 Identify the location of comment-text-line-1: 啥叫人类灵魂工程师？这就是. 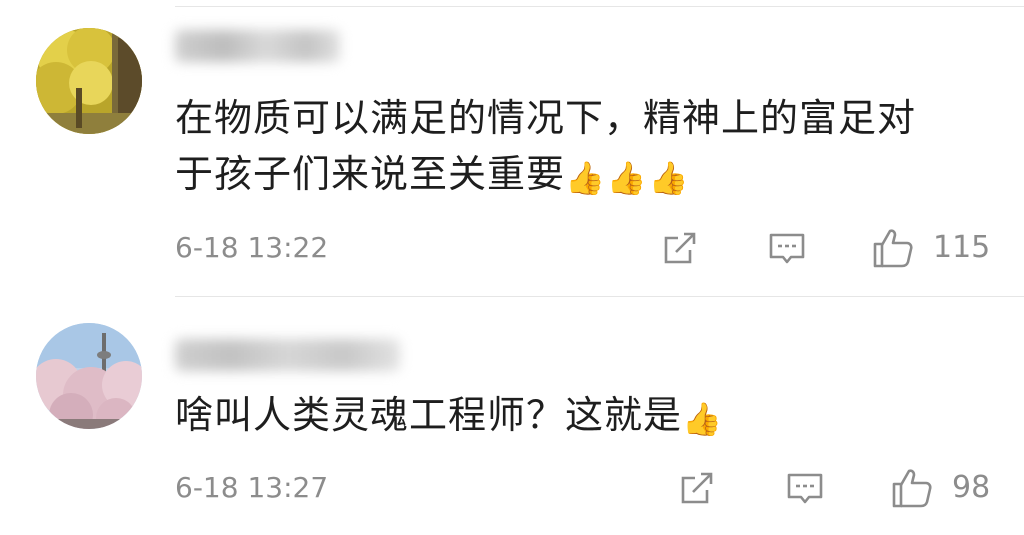
(429, 415).